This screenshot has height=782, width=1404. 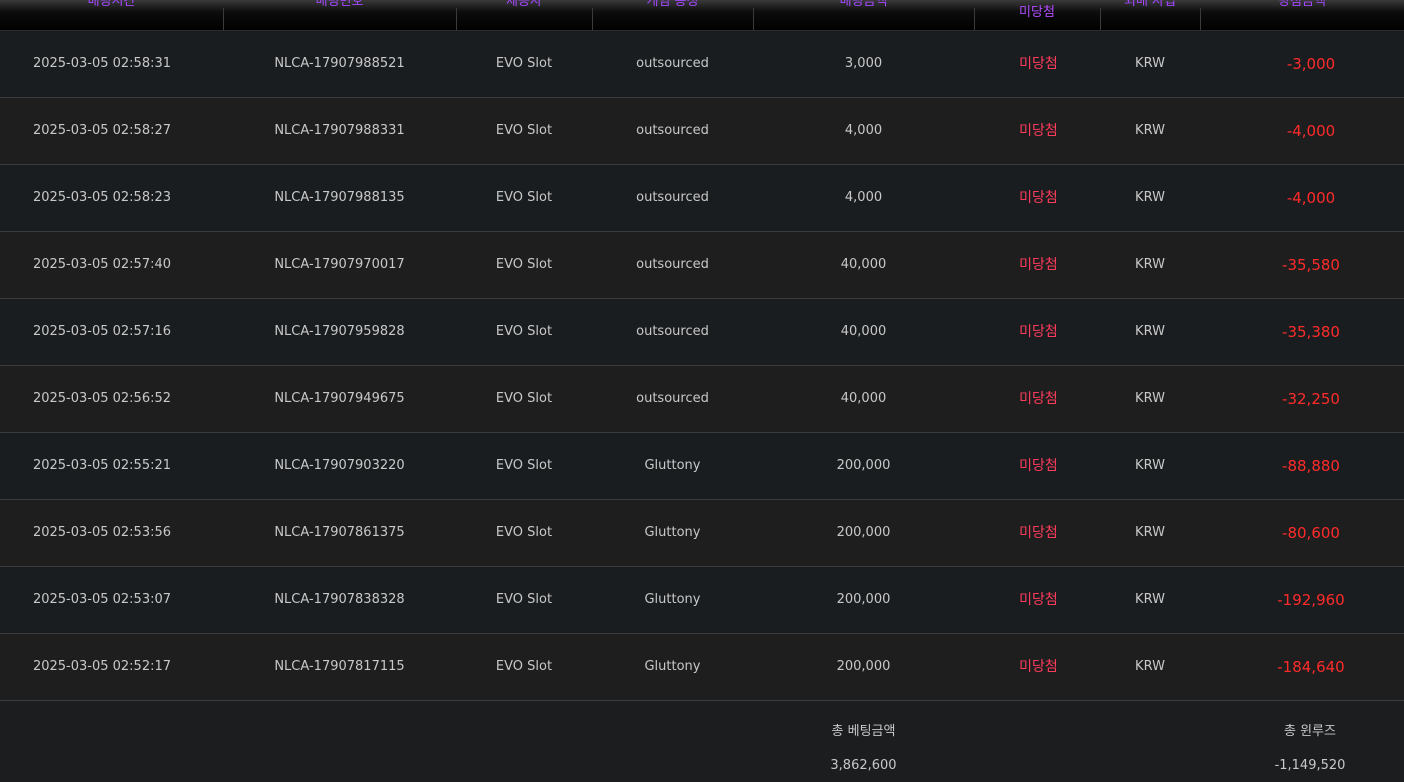 What do you see at coordinates (111, 15) in the screenshot?
I see `header-bet-time: 배팅시간` at bounding box center [111, 15].